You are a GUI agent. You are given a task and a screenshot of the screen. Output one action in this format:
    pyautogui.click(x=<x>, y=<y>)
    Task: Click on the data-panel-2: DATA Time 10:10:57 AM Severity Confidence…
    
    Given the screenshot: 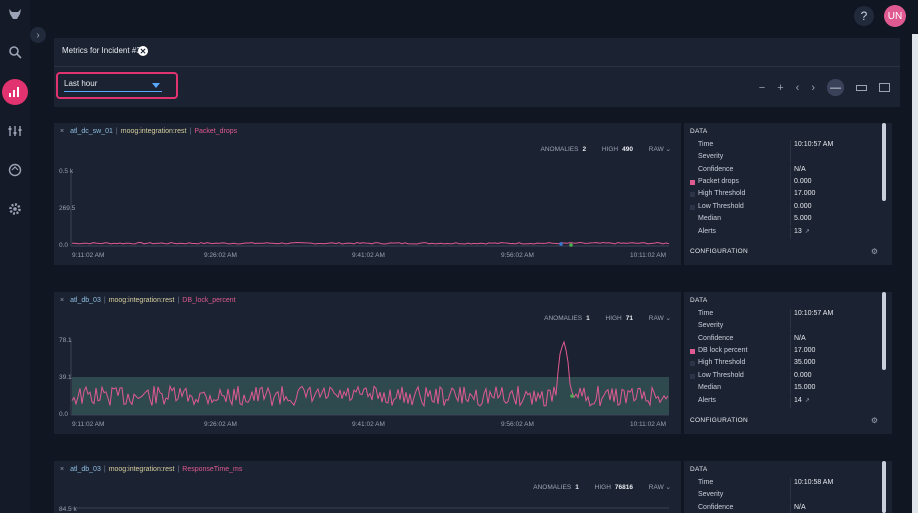 What is the action you would take?
    pyautogui.click(x=788, y=363)
    